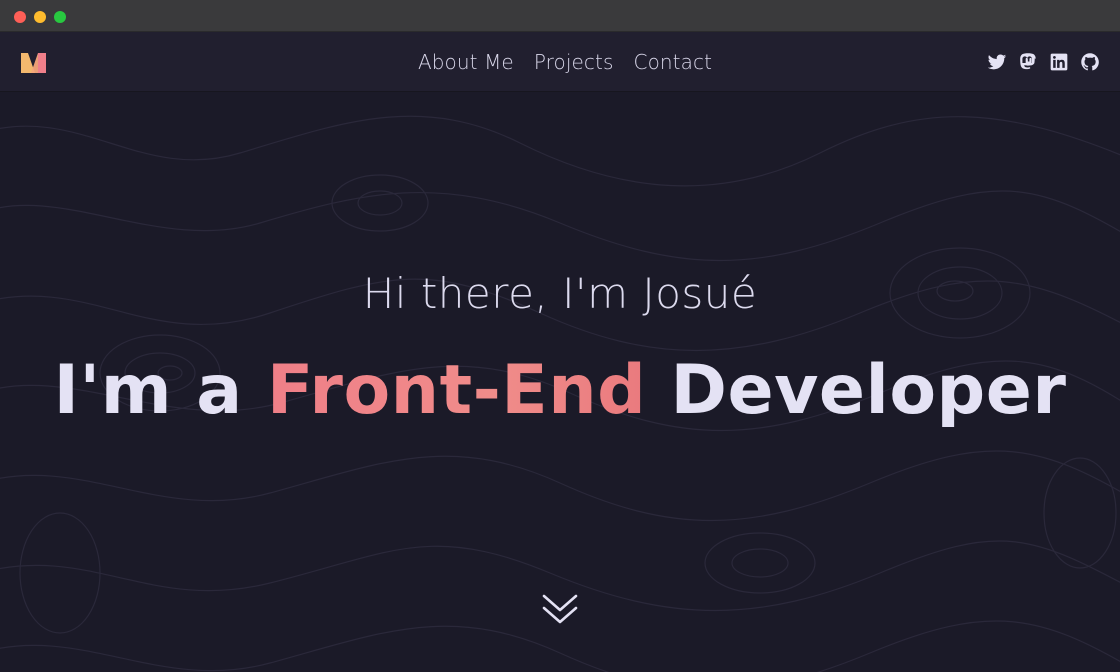 The image size is (1120, 672). I want to click on nav-links: About Me Projects Contact, so click(560, 62).